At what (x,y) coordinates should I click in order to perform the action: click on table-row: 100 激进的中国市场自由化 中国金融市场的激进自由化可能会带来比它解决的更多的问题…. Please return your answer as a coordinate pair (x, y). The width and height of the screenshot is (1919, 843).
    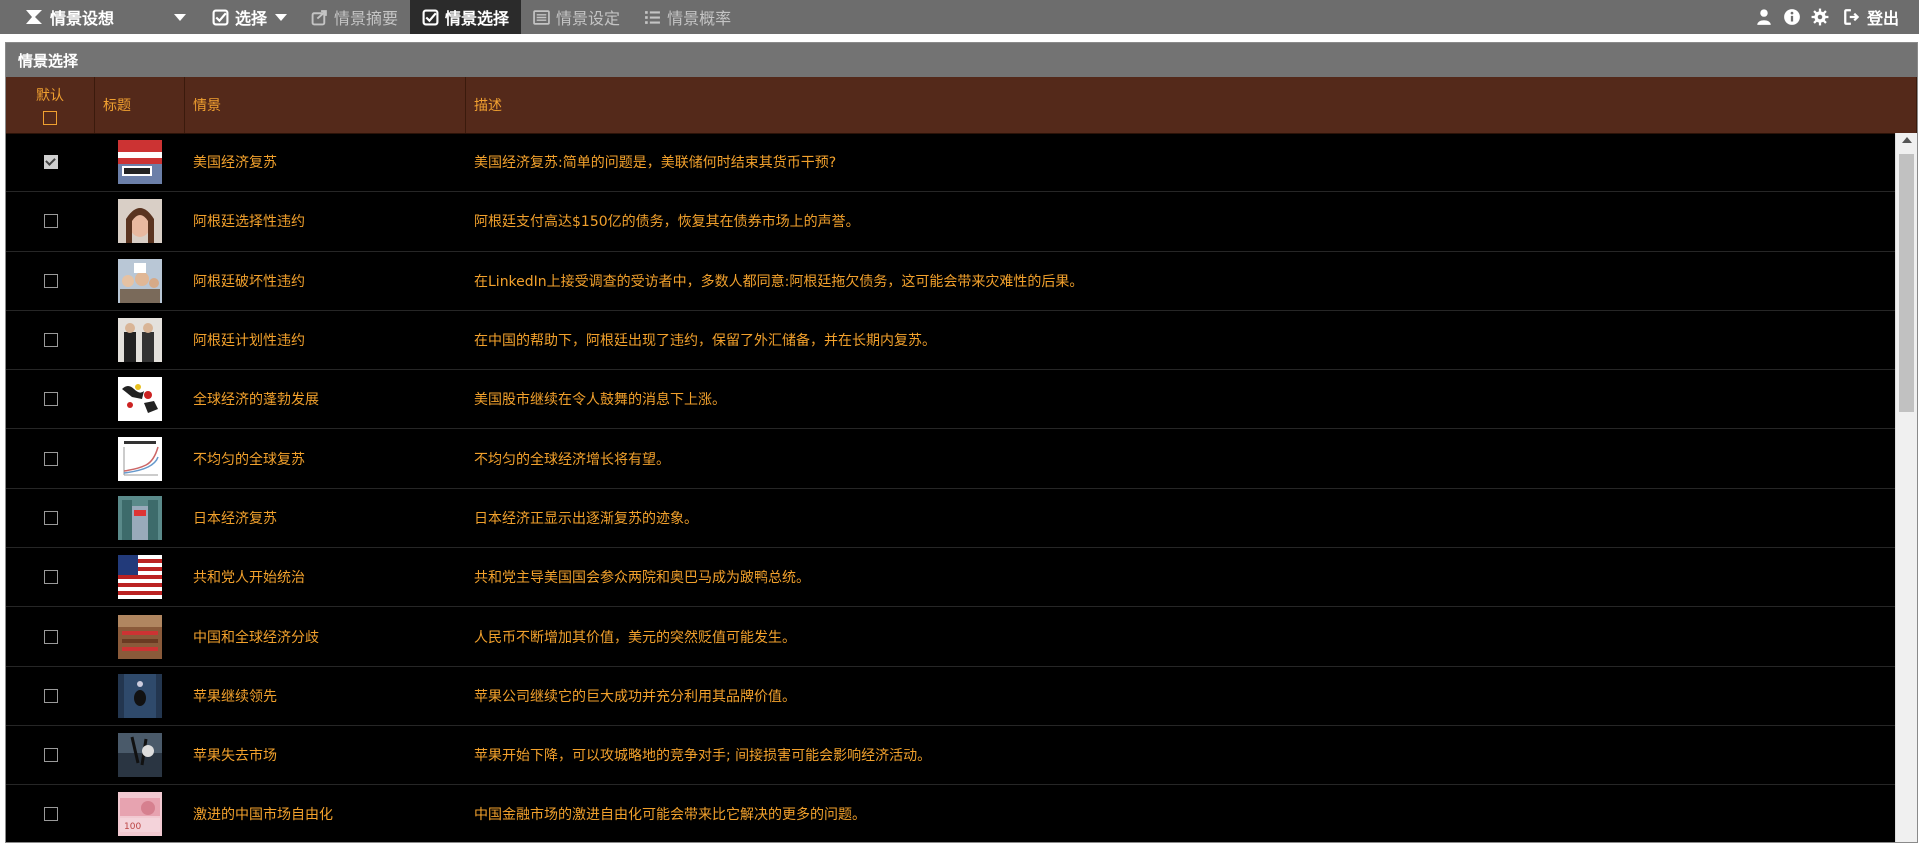
    Looking at the image, I should click on (961, 813).